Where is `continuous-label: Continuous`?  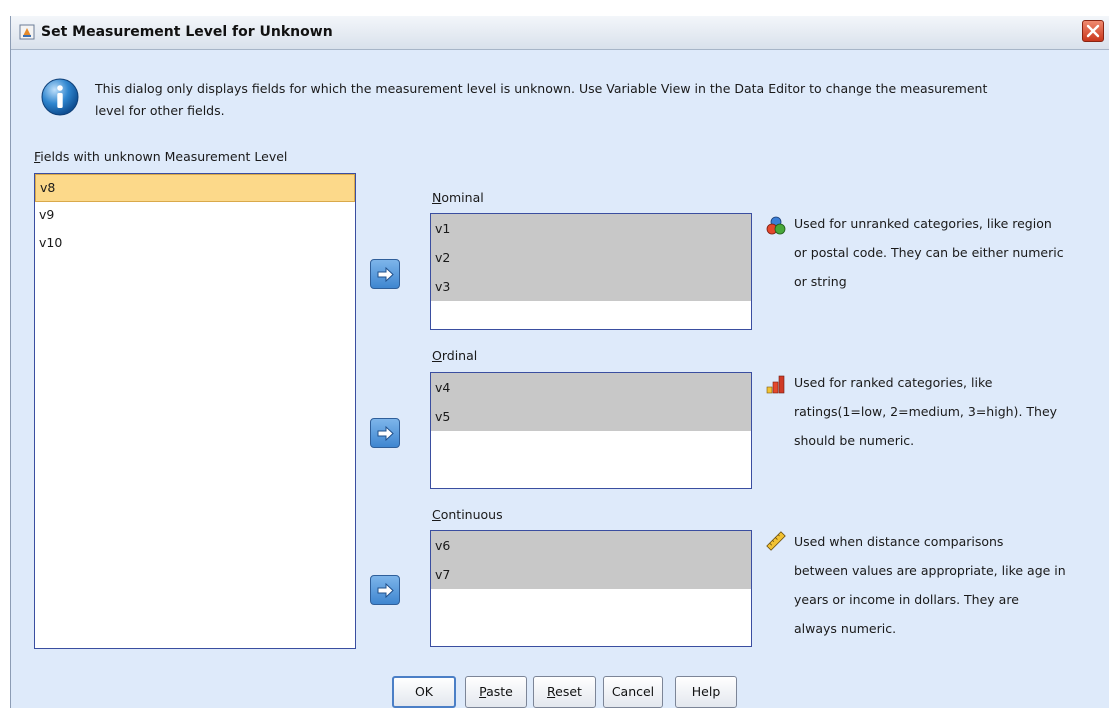 continuous-label: Continuous is located at coordinates (467, 514).